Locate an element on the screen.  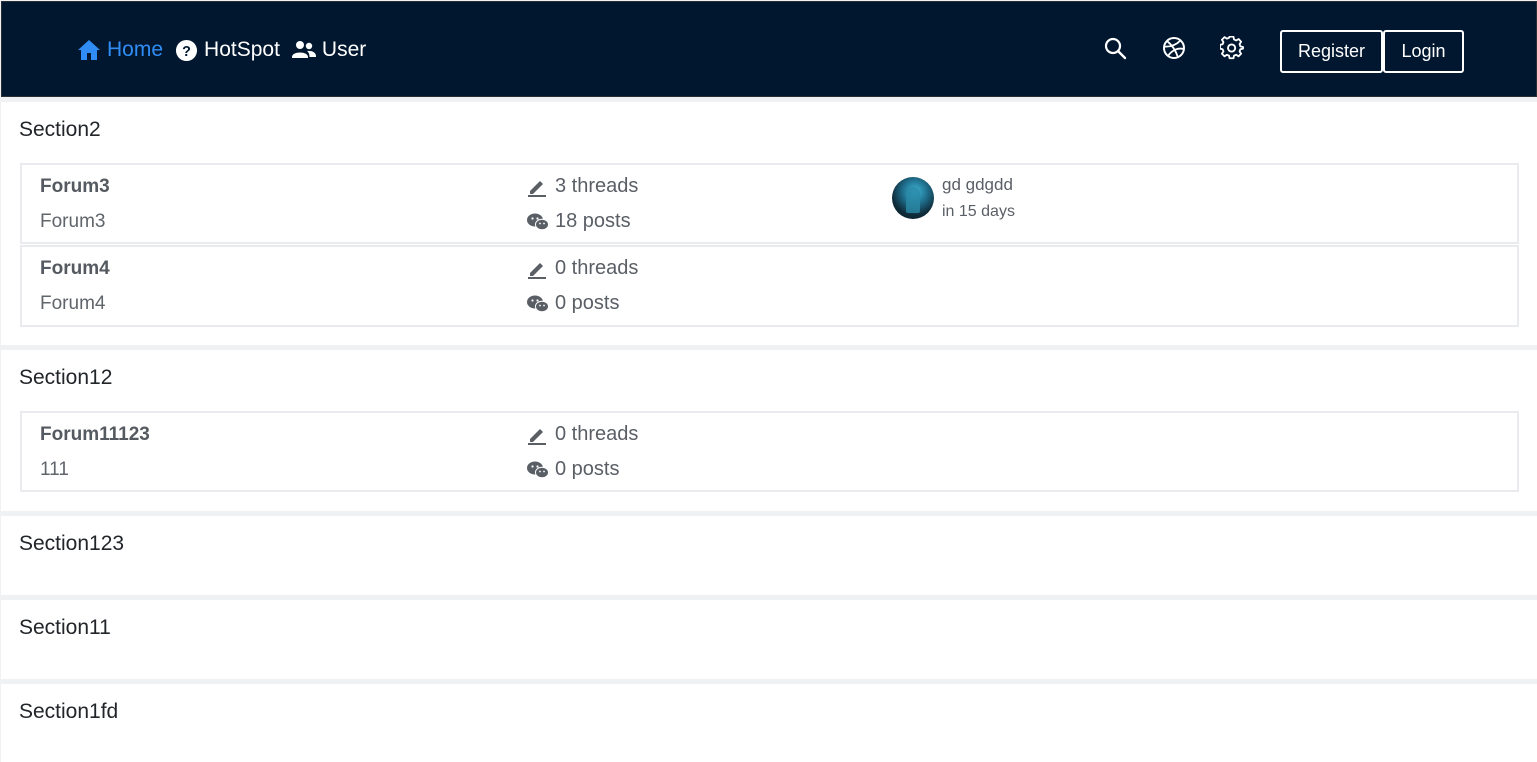
settings-button is located at coordinates (1232, 50).